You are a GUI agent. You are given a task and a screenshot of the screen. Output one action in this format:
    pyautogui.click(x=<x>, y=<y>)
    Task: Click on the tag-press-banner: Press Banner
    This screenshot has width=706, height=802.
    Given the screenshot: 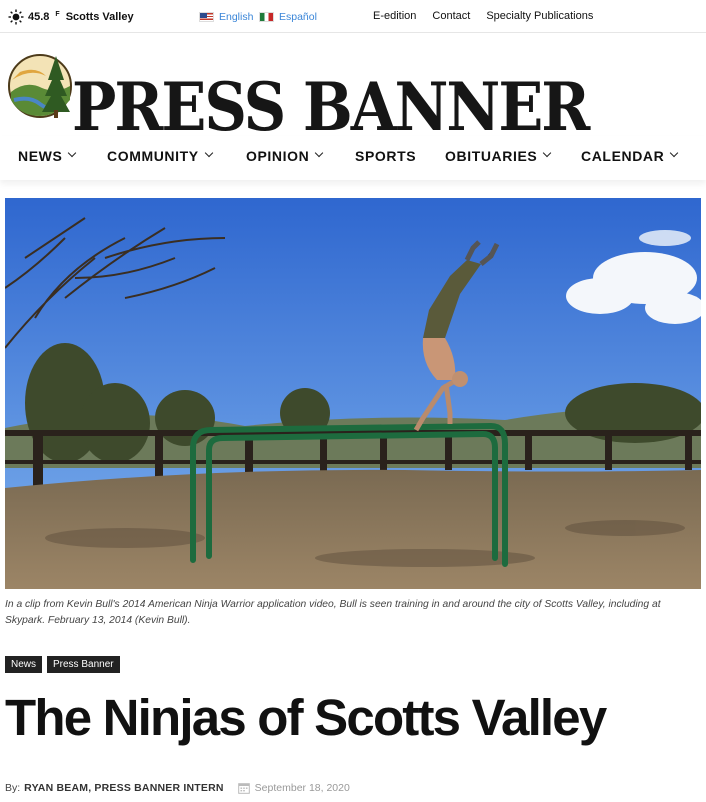 What is the action you would take?
    pyautogui.click(x=83, y=664)
    